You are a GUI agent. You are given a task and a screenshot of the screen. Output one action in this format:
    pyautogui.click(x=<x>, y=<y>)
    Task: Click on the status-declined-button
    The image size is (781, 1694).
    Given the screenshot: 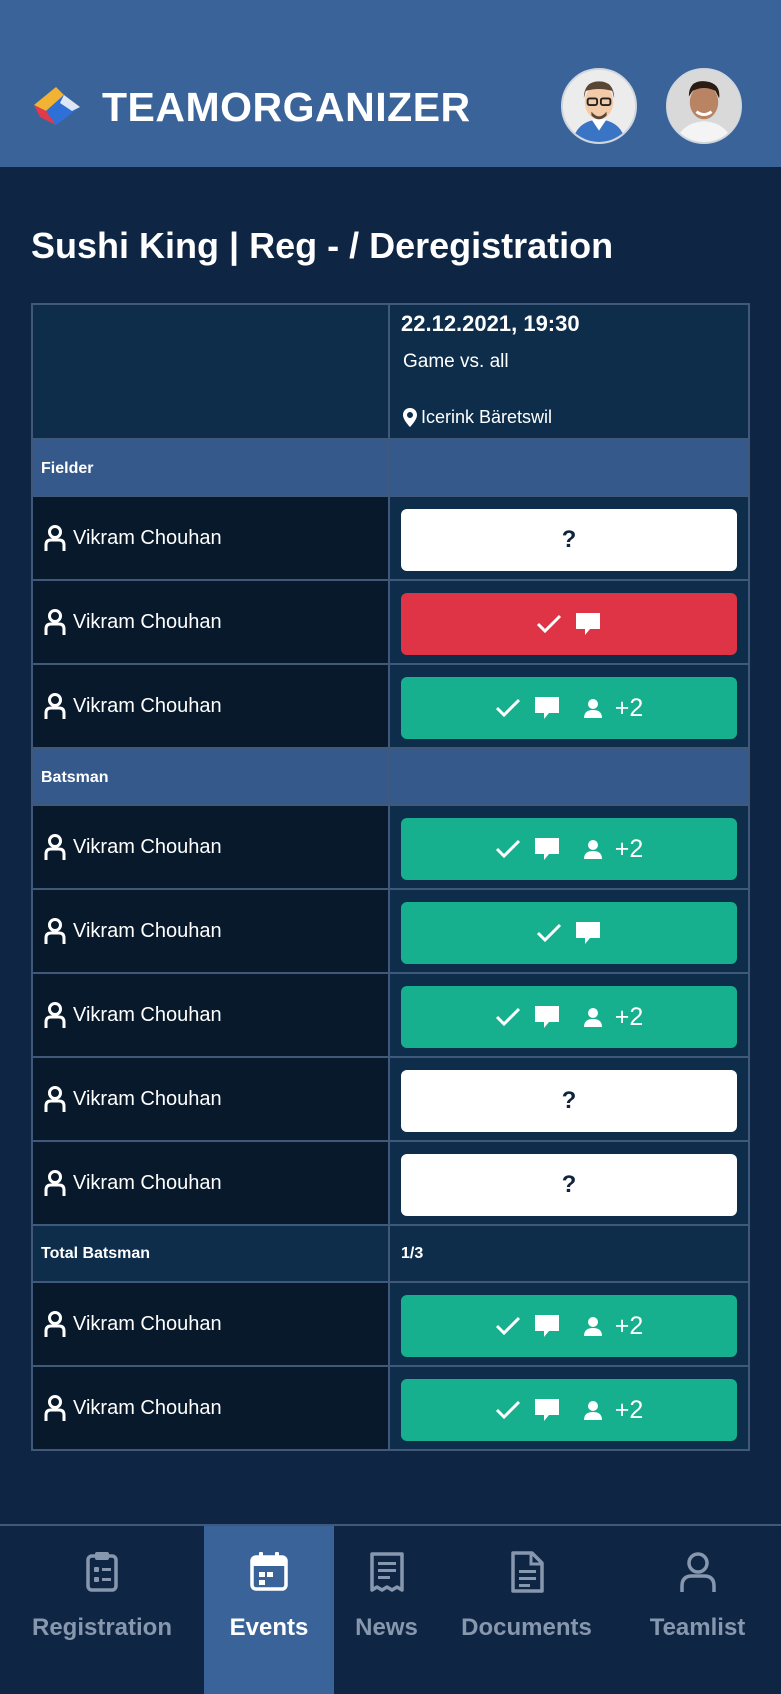 What is the action you would take?
    pyautogui.click(x=569, y=624)
    